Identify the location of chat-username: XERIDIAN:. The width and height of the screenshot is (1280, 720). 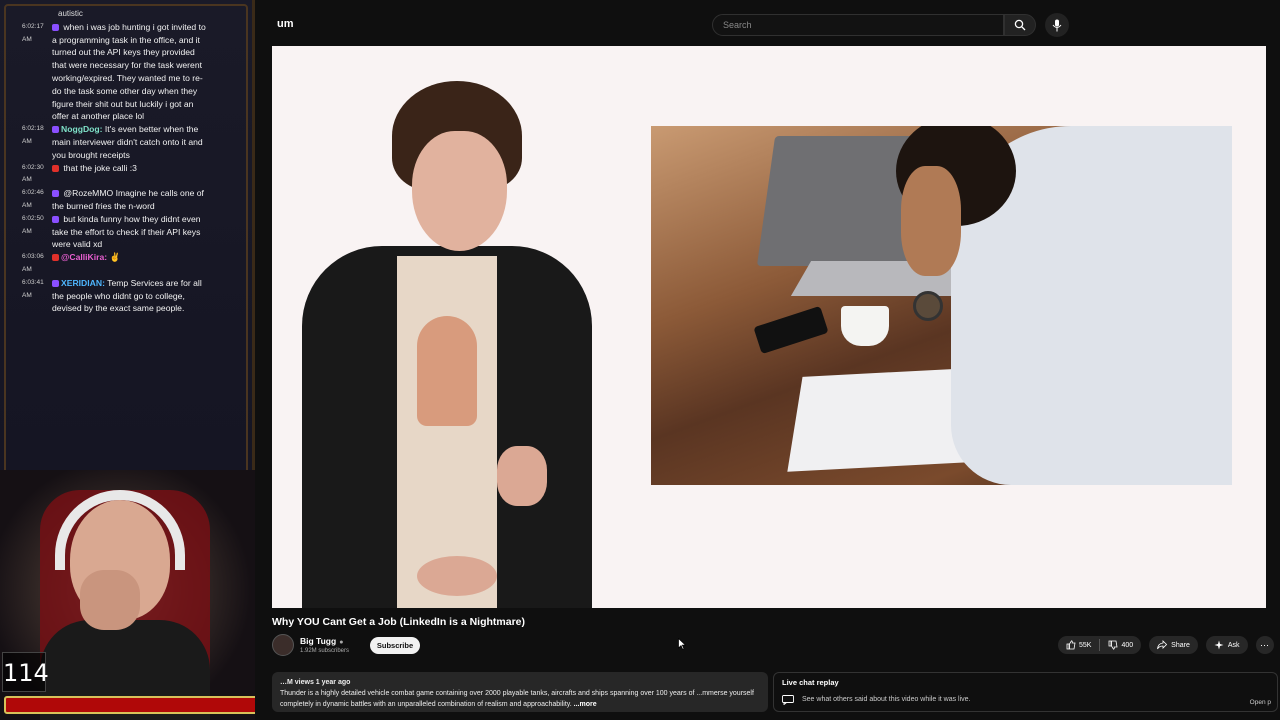
(83, 282).